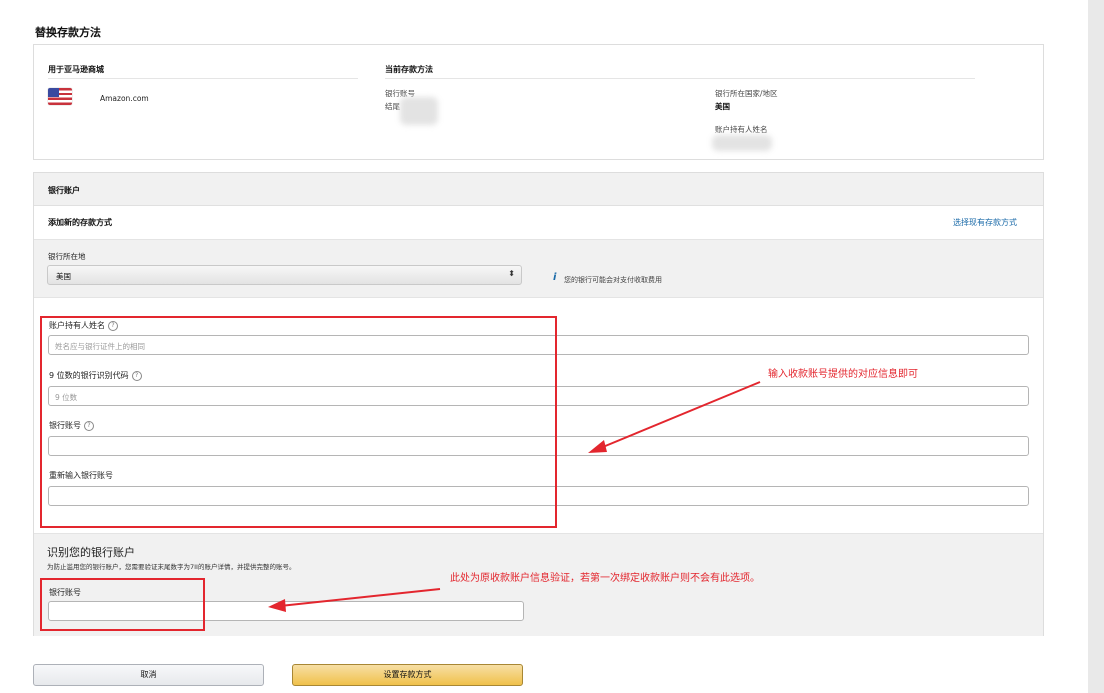 The height and width of the screenshot is (693, 1104). What do you see at coordinates (597, 446) in the screenshot?
I see `arrow-1-head` at bounding box center [597, 446].